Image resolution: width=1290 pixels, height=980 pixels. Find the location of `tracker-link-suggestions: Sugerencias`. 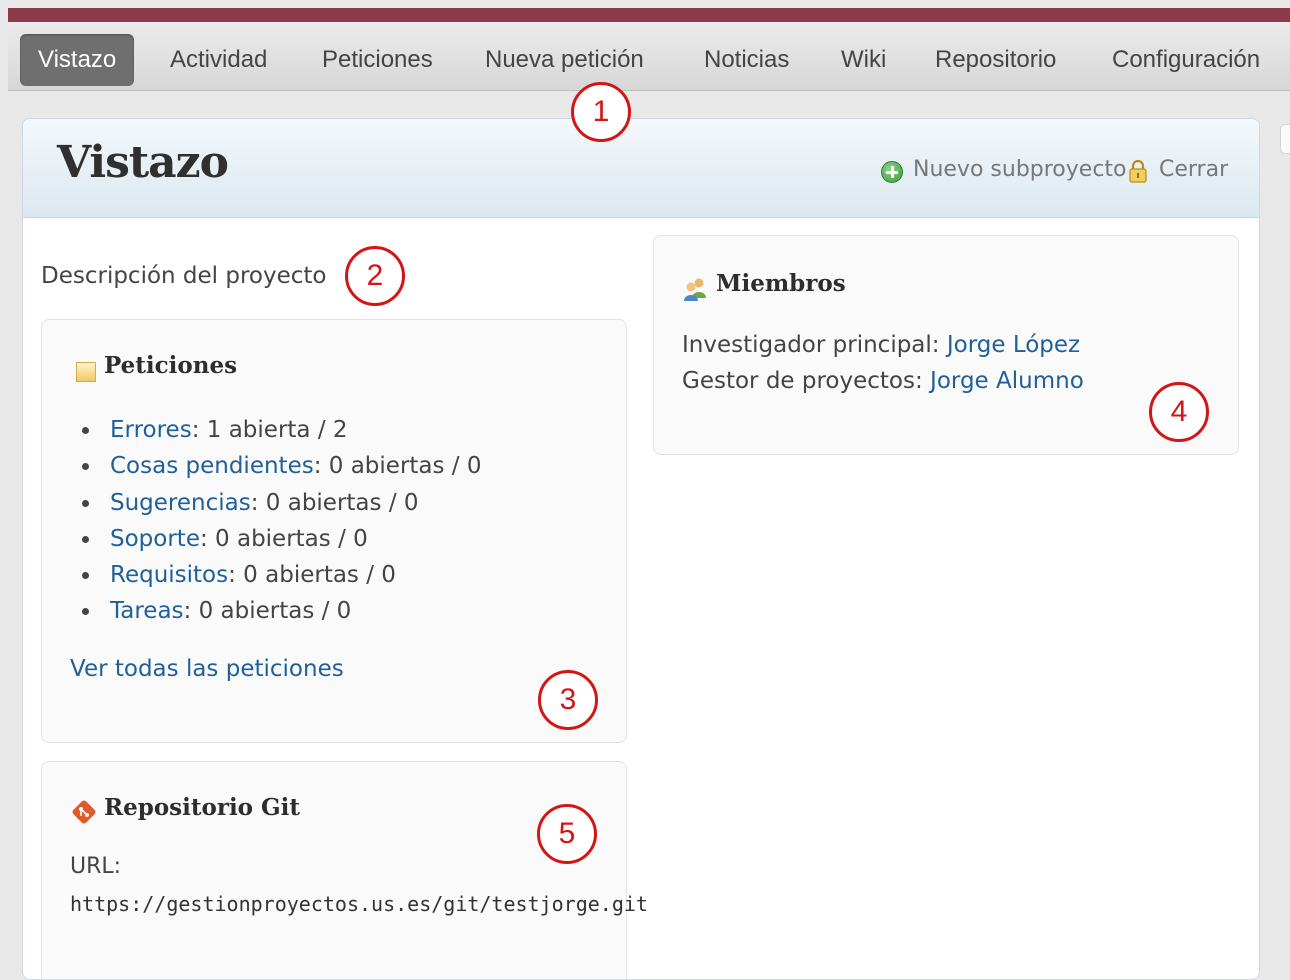

tracker-link-suggestions: Sugerencias is located at coordinates (180, 503).